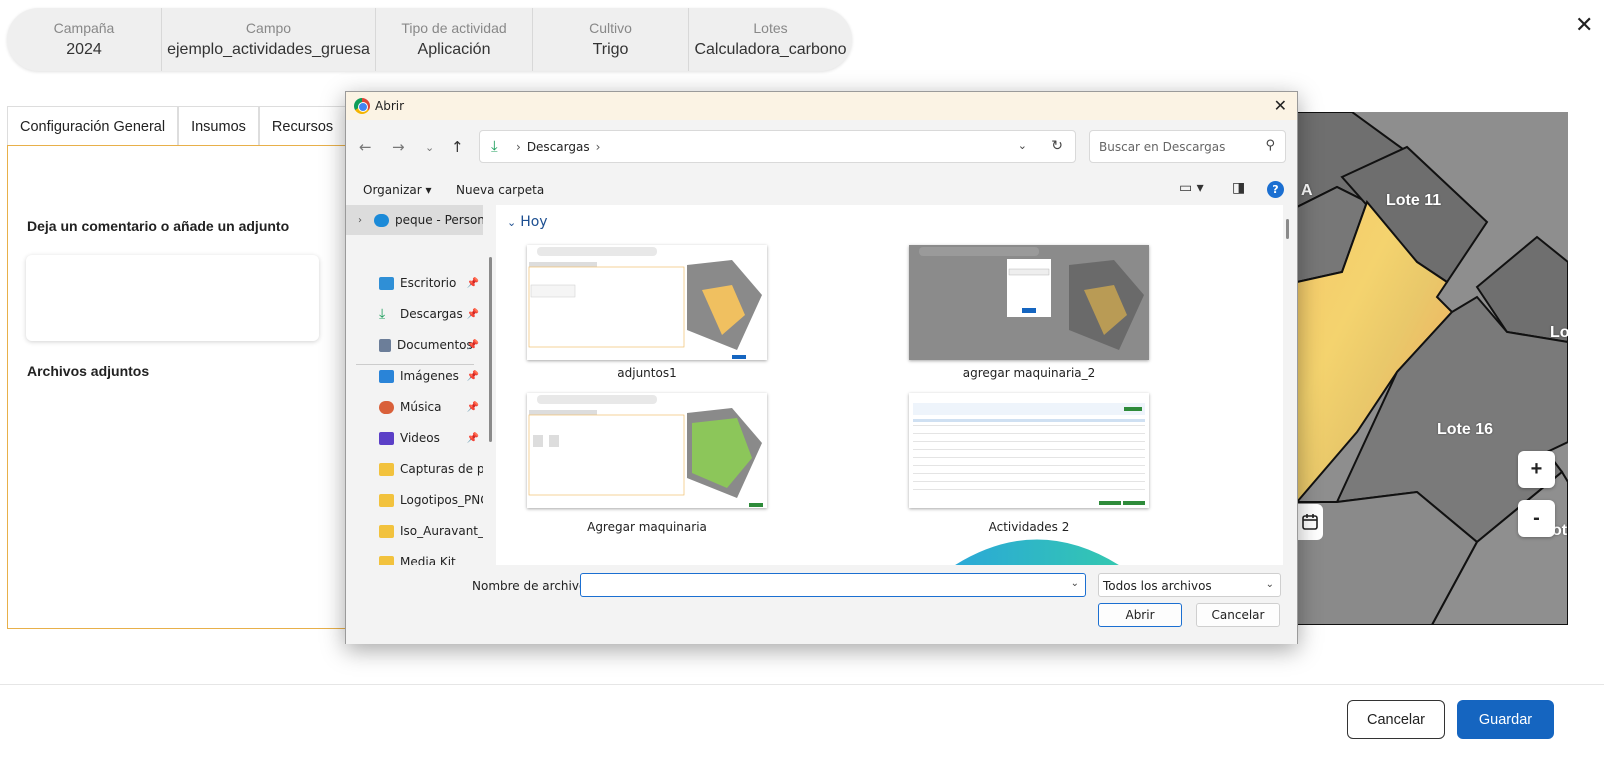 This screenshot has height=766, width=1604. Describe the element at coordinates (414, 314) in the screenshot. I see `sidebar-item-downloads: ⤓ Descargas 📌` at that location.